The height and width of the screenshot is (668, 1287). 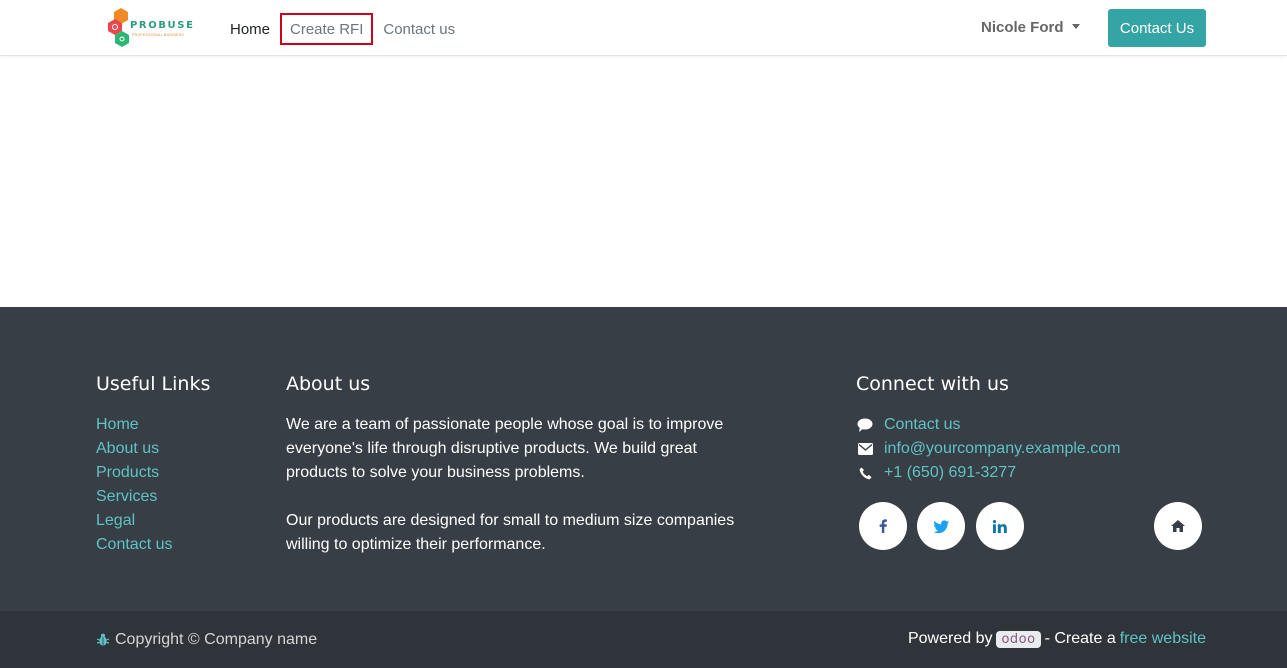 I want to click on footer-link-legal: Legal, so click(x=115, y=520).